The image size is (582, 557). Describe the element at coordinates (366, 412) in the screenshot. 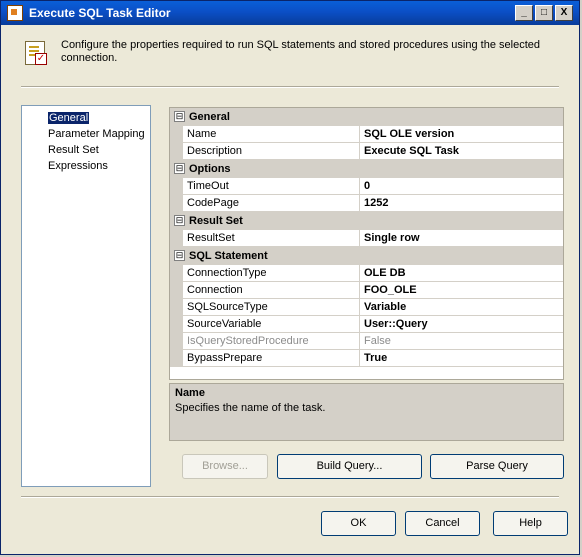

I see `property-description-pane: Name Specifies the name of the task.` at that location.